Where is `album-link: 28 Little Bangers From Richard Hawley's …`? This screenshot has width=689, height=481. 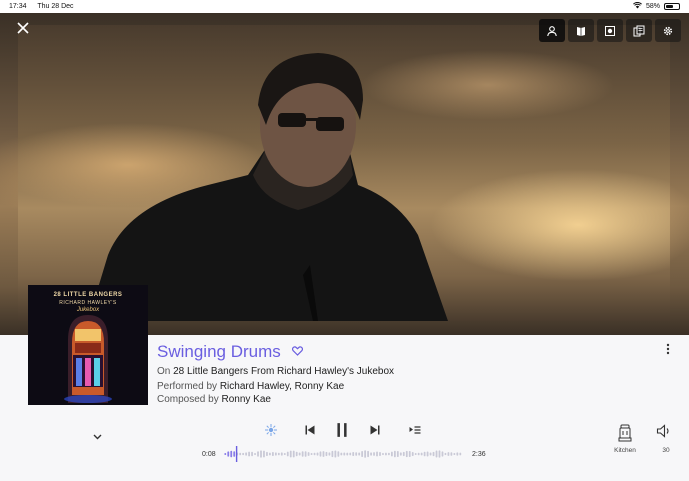 album-link: 28 Little Bangers From Richard Hawley's … is located at coordinates (283, 371).